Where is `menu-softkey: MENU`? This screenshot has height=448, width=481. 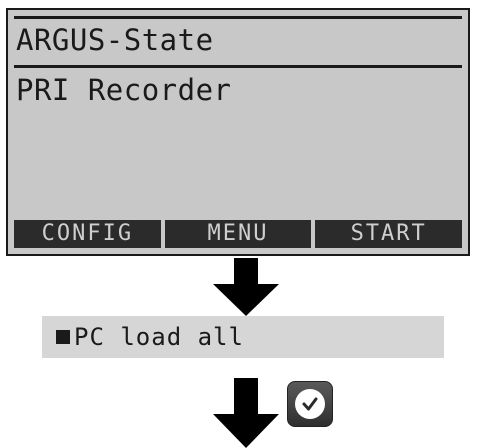 menu-softkey: MENU is located at coordinates (238, 234).